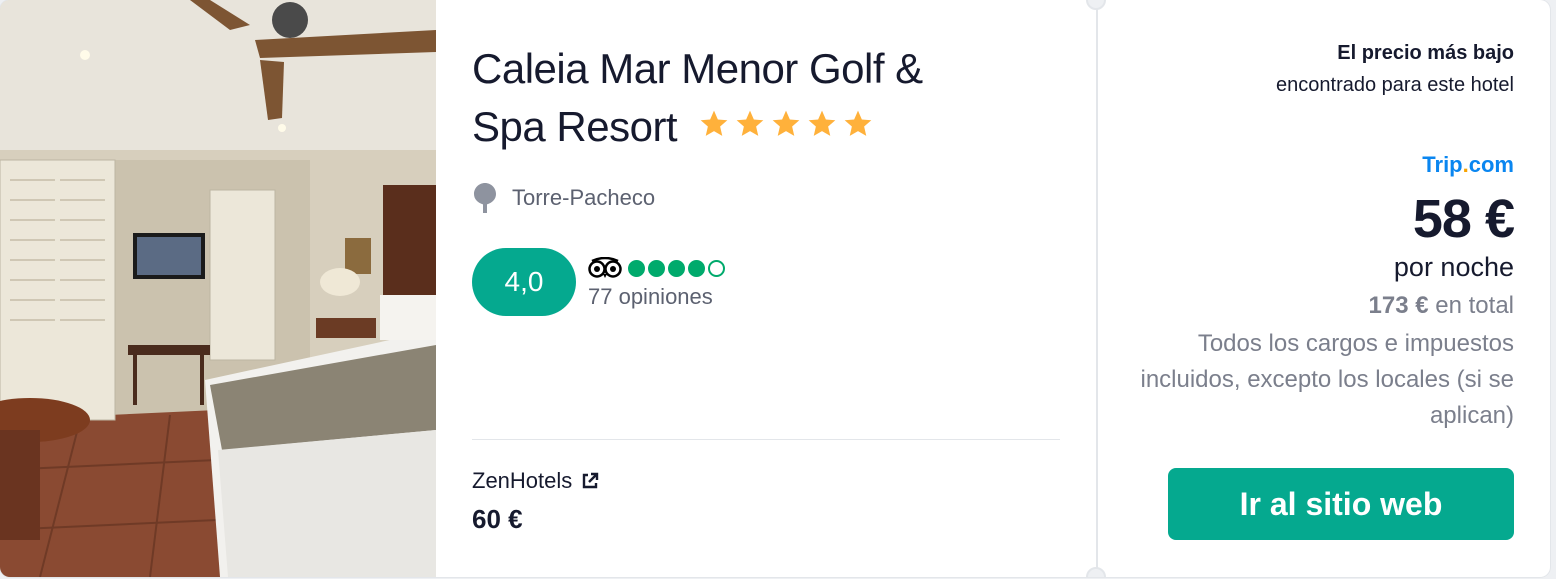 This screenshot has height=579, width=1556. I want to click on alt-provider-name: ZenHotels, so click(522, 481).